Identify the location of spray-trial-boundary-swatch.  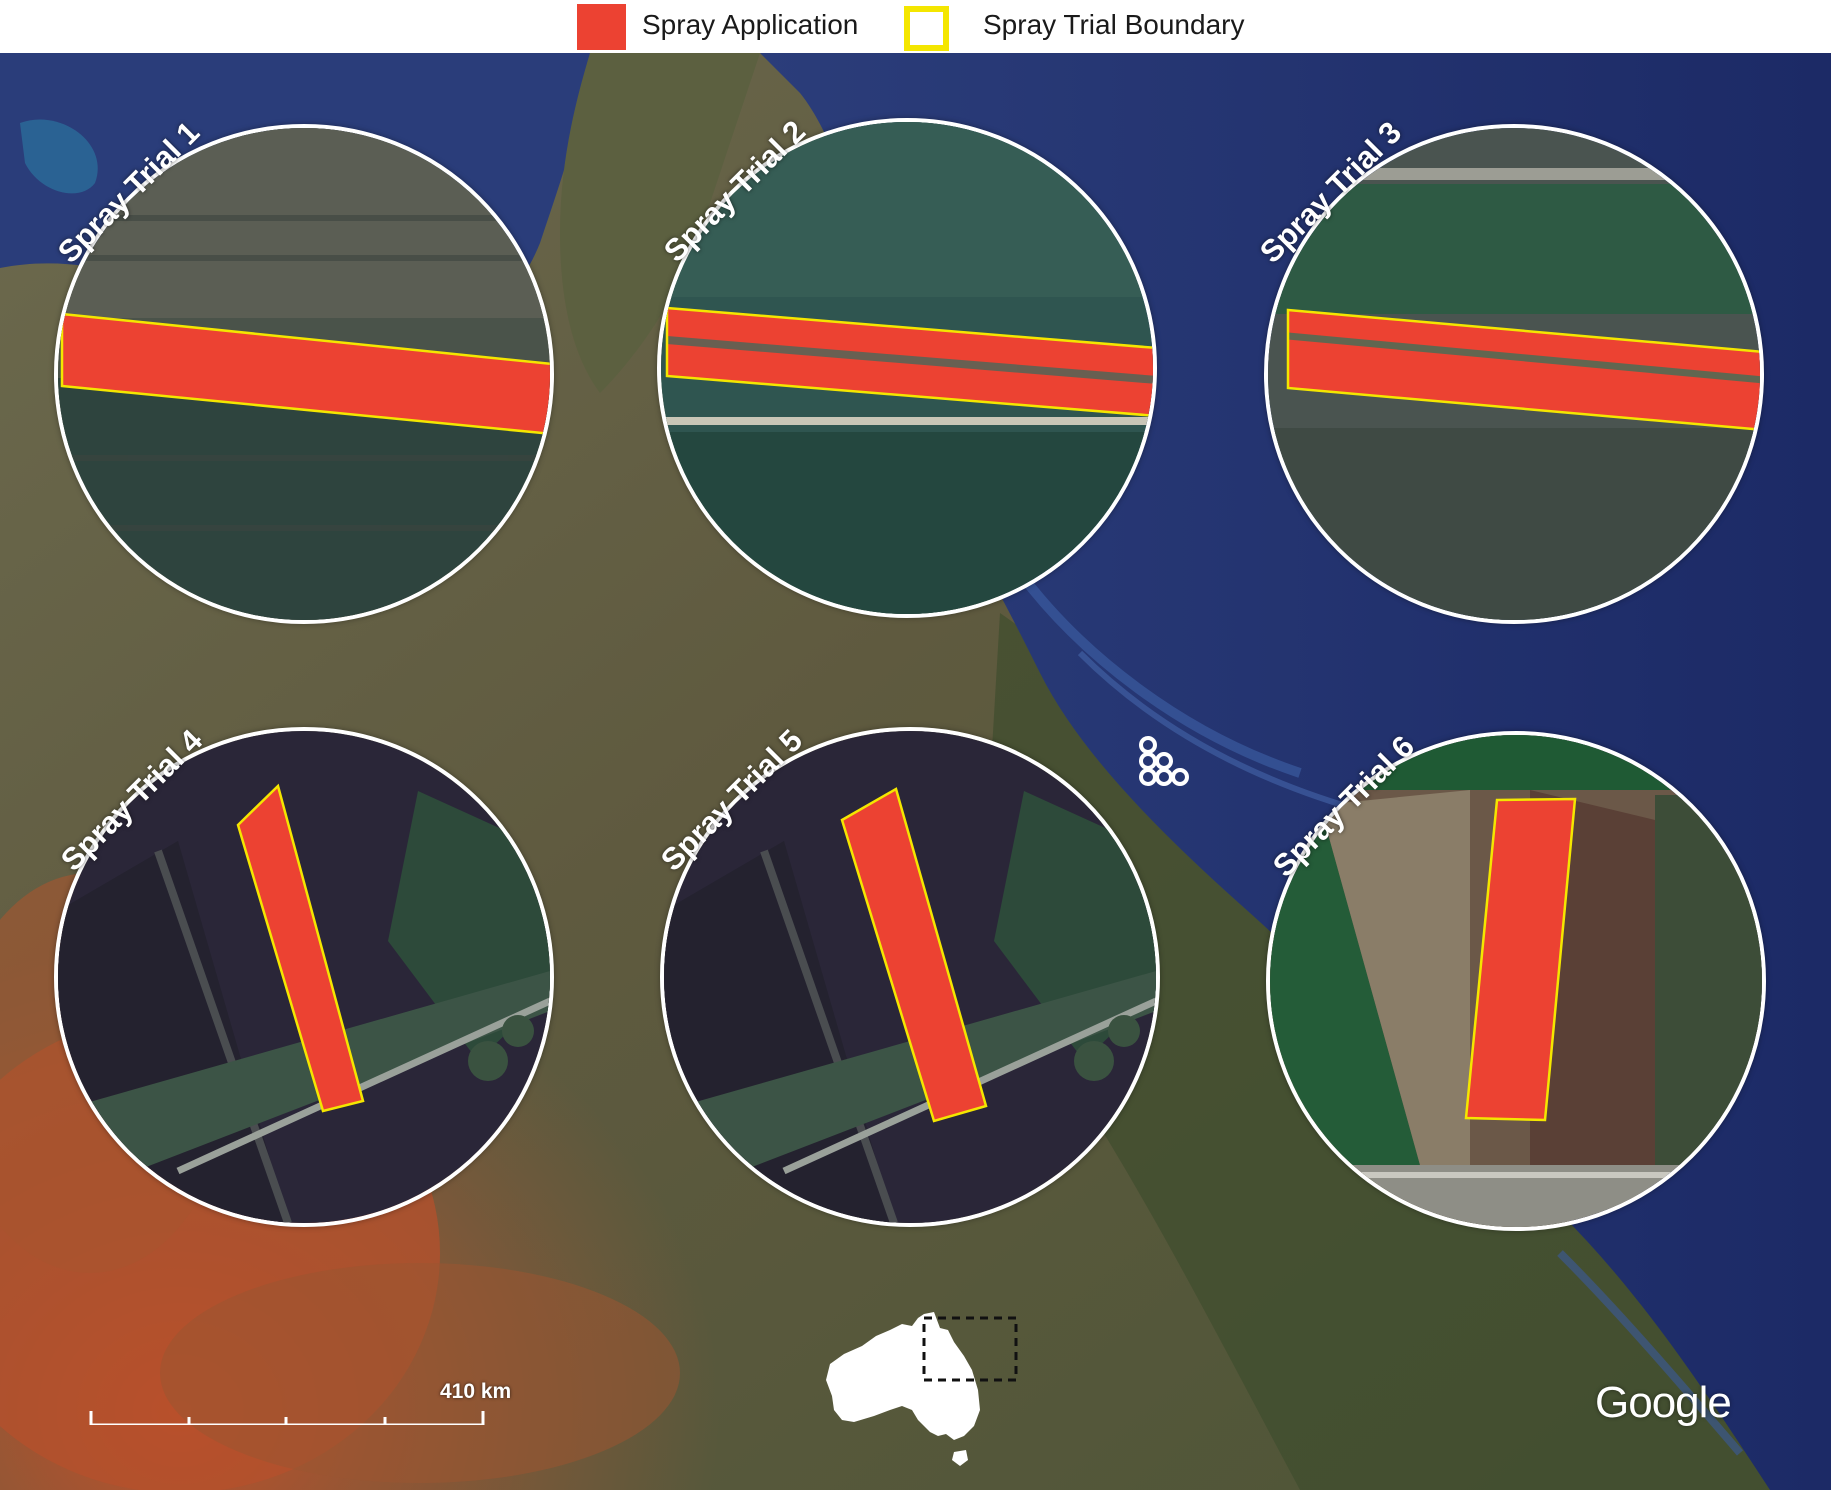
(926, 28).